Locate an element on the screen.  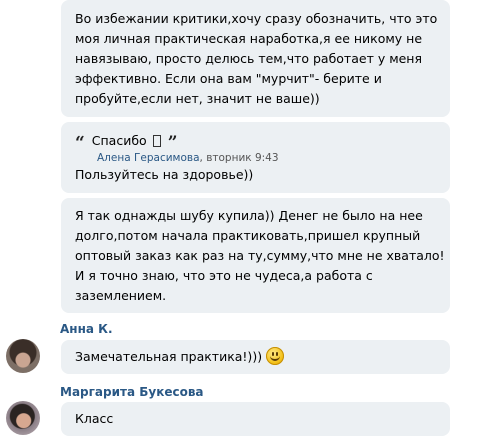
author-name-link: Маргарита Букесова is located at coordinates (132, 392).